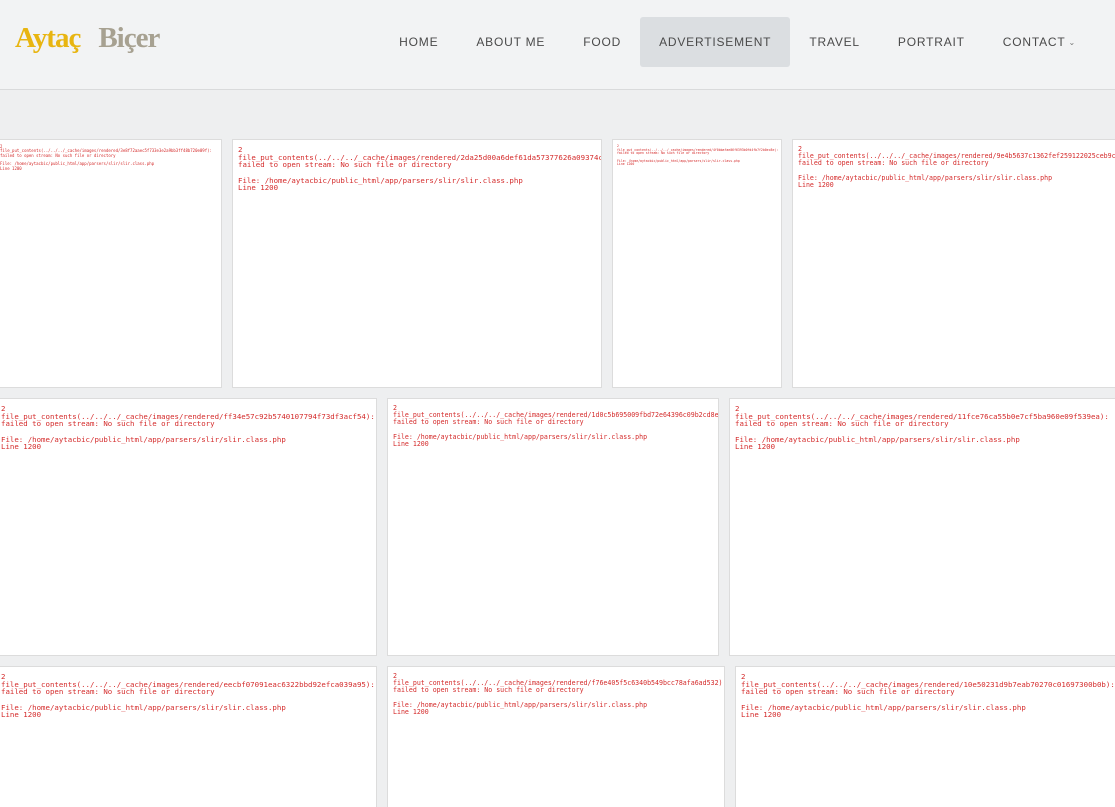  I want to click on nav-travel: TRAVEL, so click(834, 42).